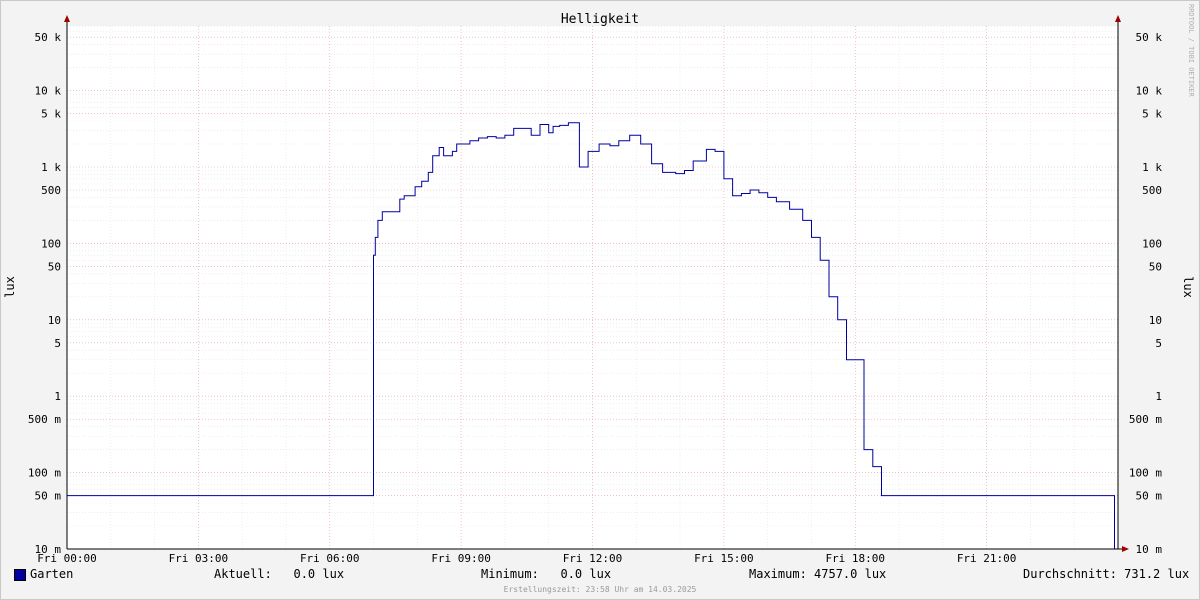  I want to click on y-axis-arrow-left, so click(67, 18).